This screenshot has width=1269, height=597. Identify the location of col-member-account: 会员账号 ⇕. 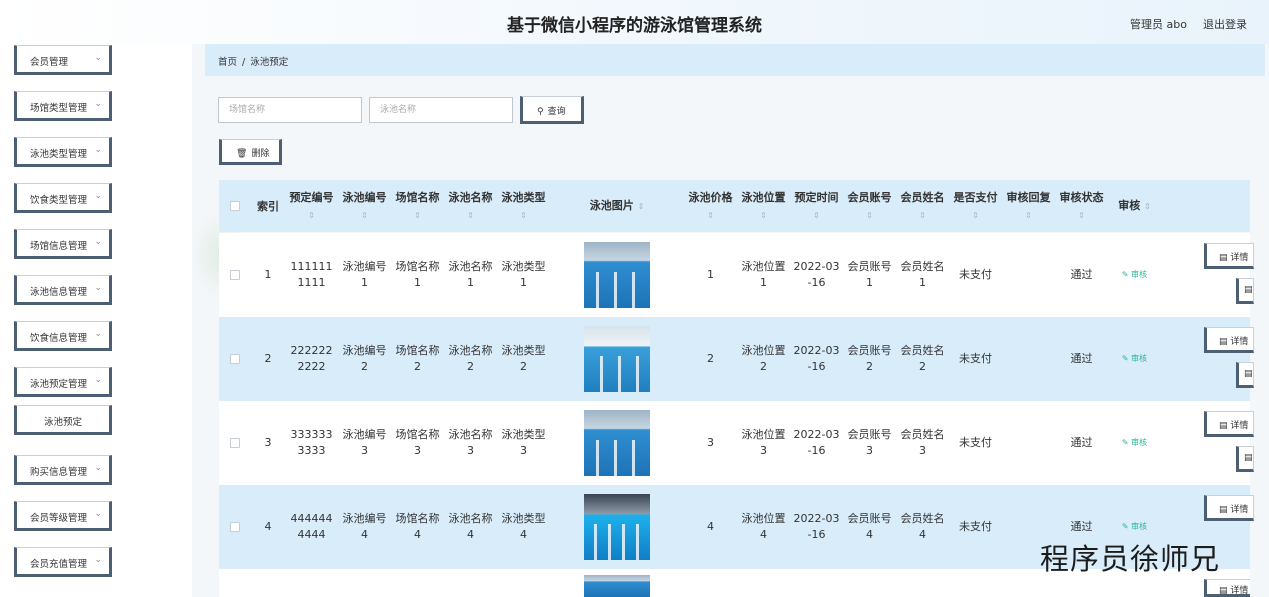
(869, 206).